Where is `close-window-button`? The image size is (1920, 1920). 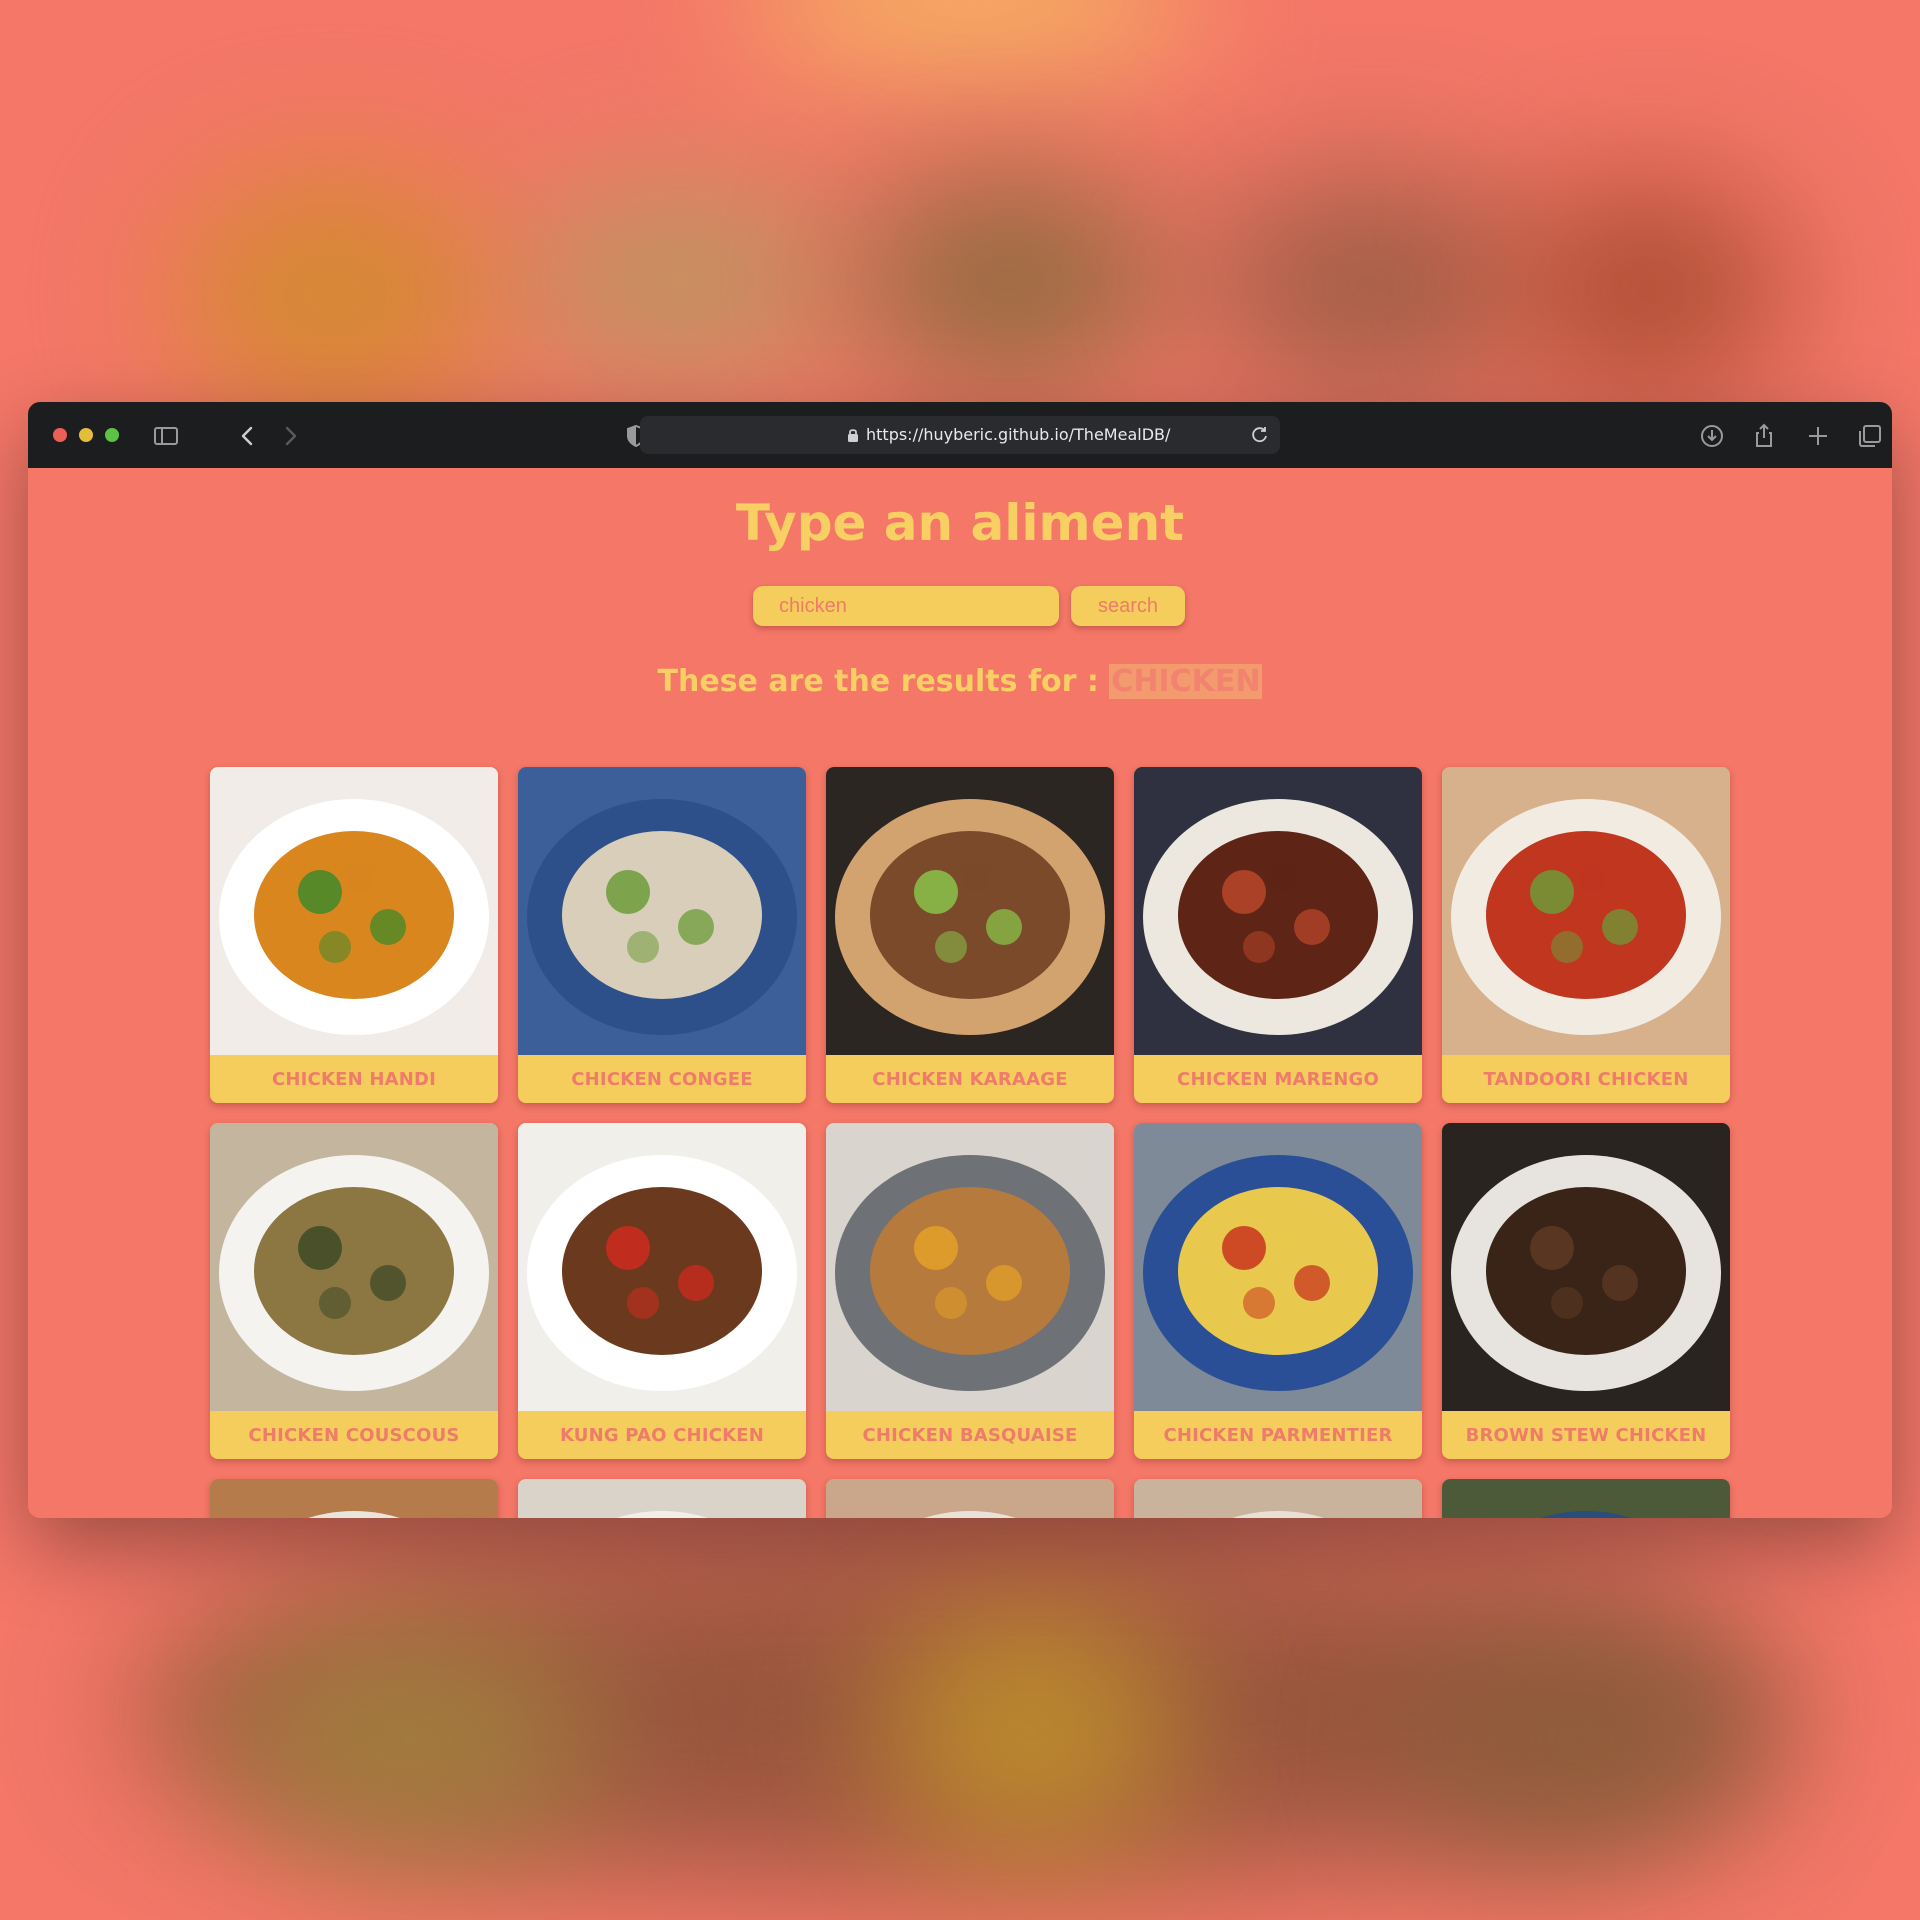
close-window-button is located at coordinates (60, 435).